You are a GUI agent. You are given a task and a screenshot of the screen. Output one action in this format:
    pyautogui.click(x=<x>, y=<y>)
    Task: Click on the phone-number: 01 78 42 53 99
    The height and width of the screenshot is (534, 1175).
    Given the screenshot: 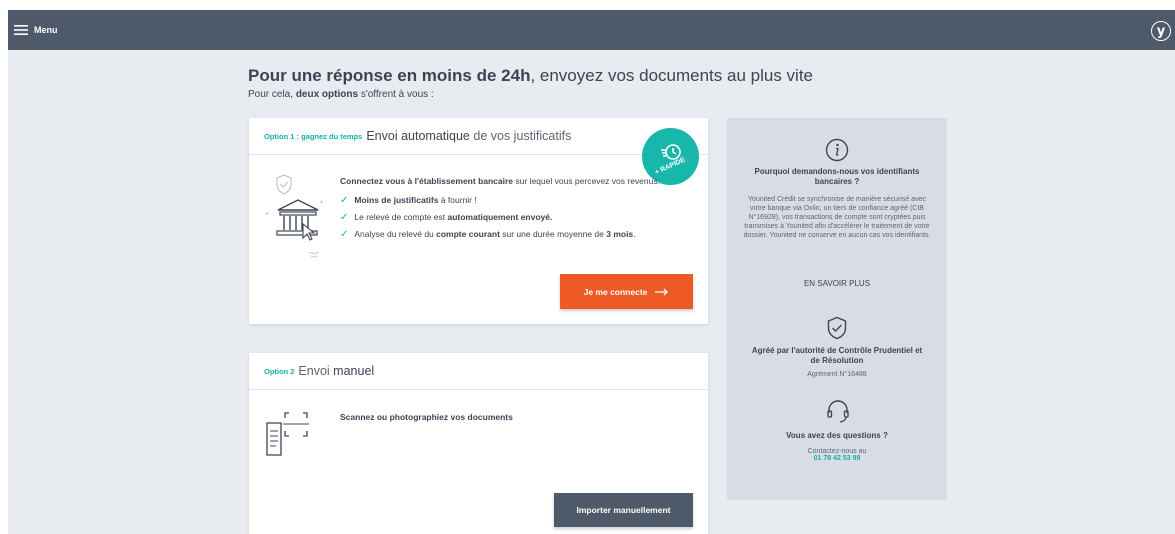 What is the action you would take?
    pyautogui.click(x=837, y=458)
    